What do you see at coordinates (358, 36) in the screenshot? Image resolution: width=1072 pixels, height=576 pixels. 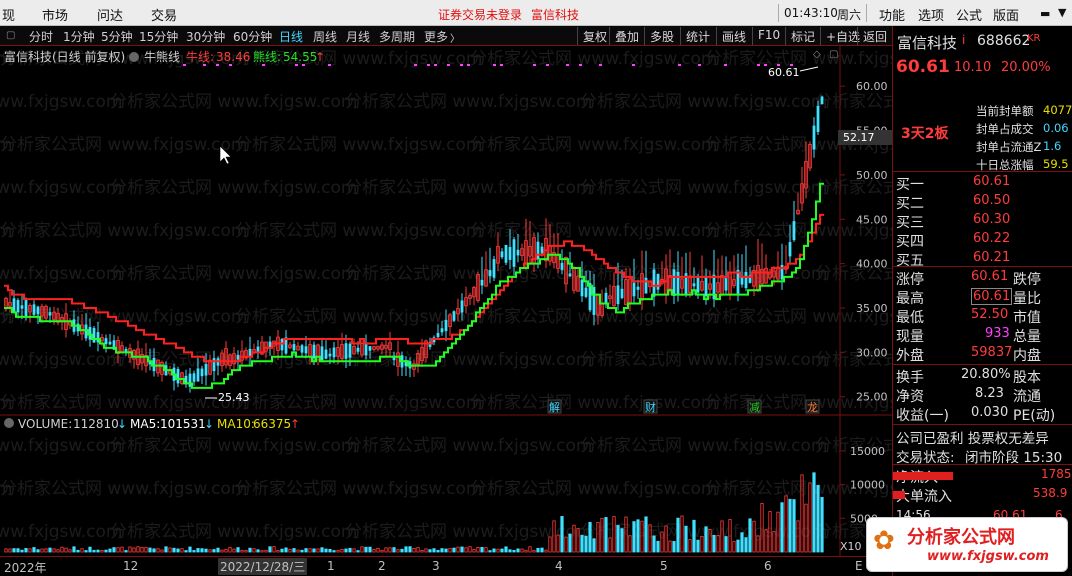 I see `period-monthly: 月线` at bounding box center [358, 36].